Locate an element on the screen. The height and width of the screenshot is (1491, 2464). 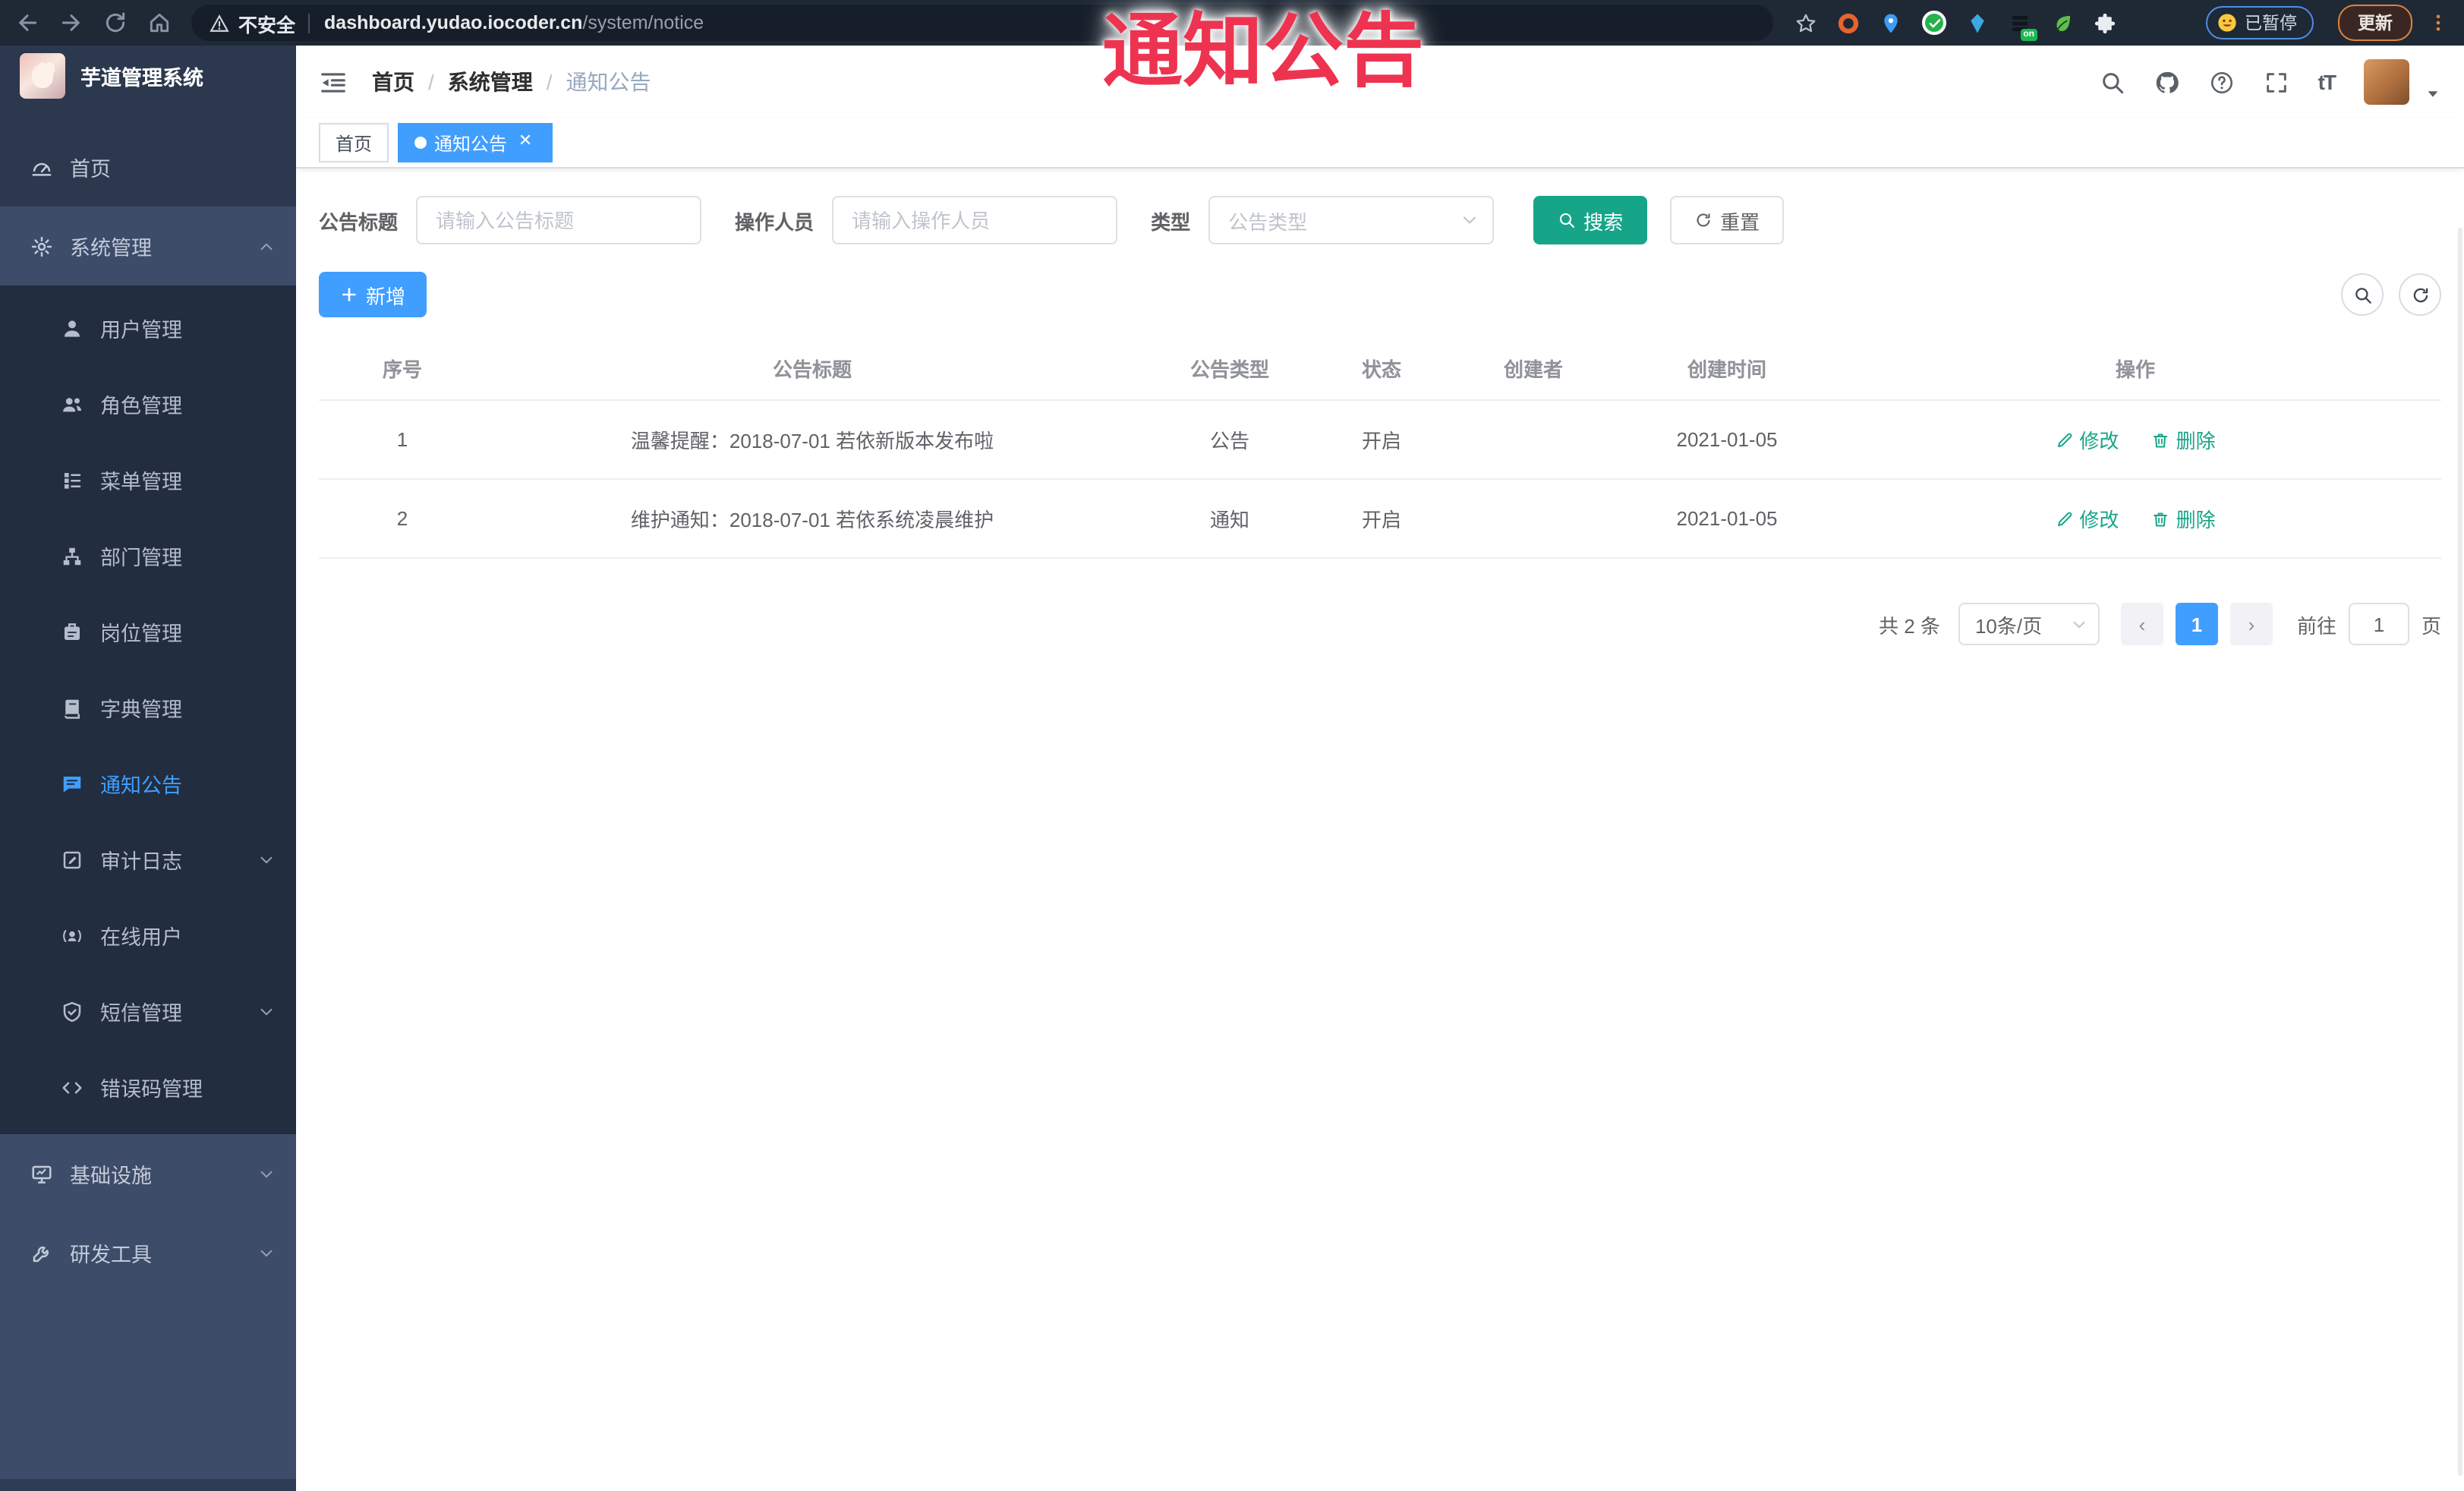
toggle-search-button is located at coordinates (2362, 294).